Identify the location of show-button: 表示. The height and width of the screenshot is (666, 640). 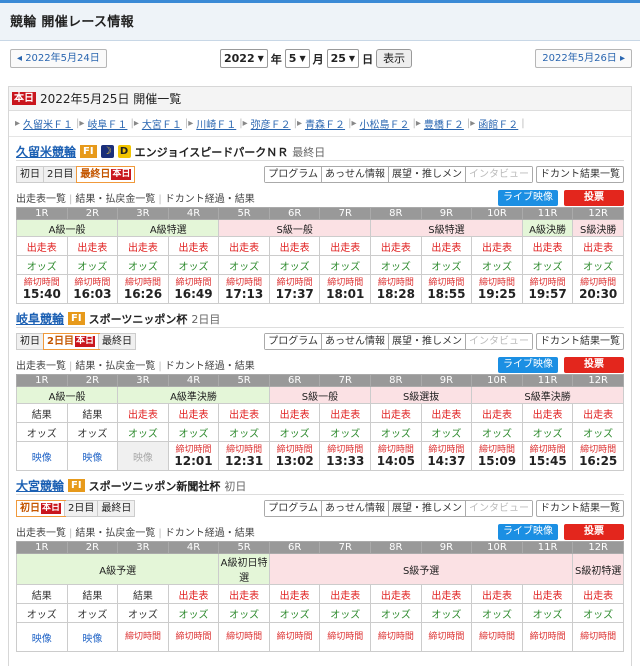
(394, 58).